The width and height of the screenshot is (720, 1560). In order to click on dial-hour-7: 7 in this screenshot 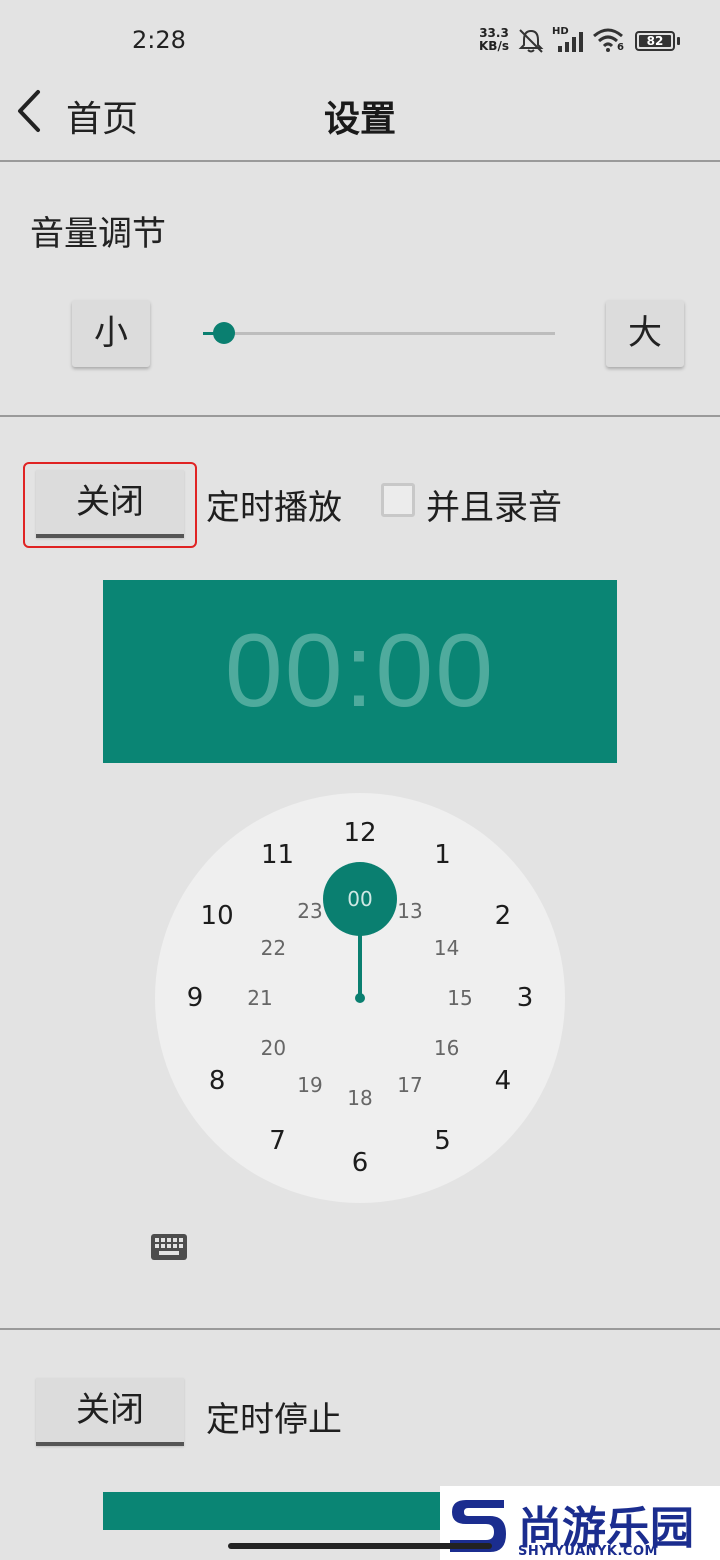, I will do `click(278, 1141)`.